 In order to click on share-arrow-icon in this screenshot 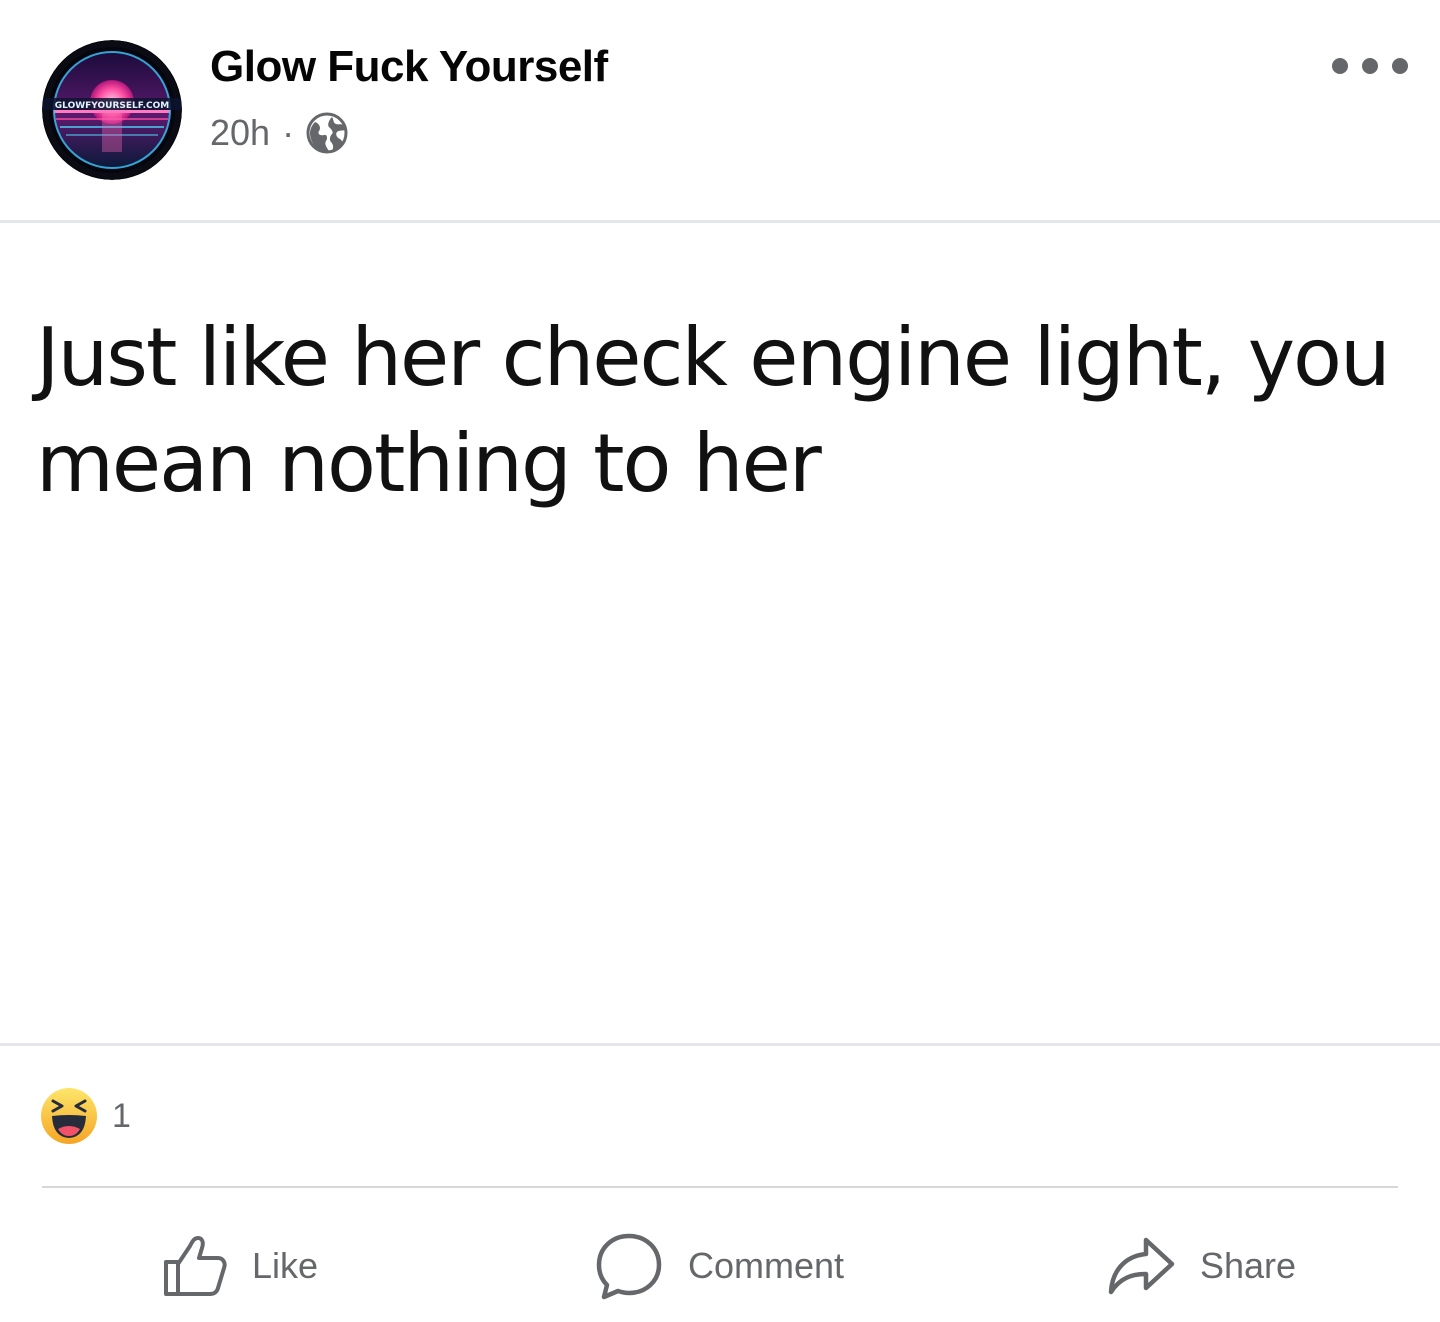, I will do `click(1141, 1266)`.